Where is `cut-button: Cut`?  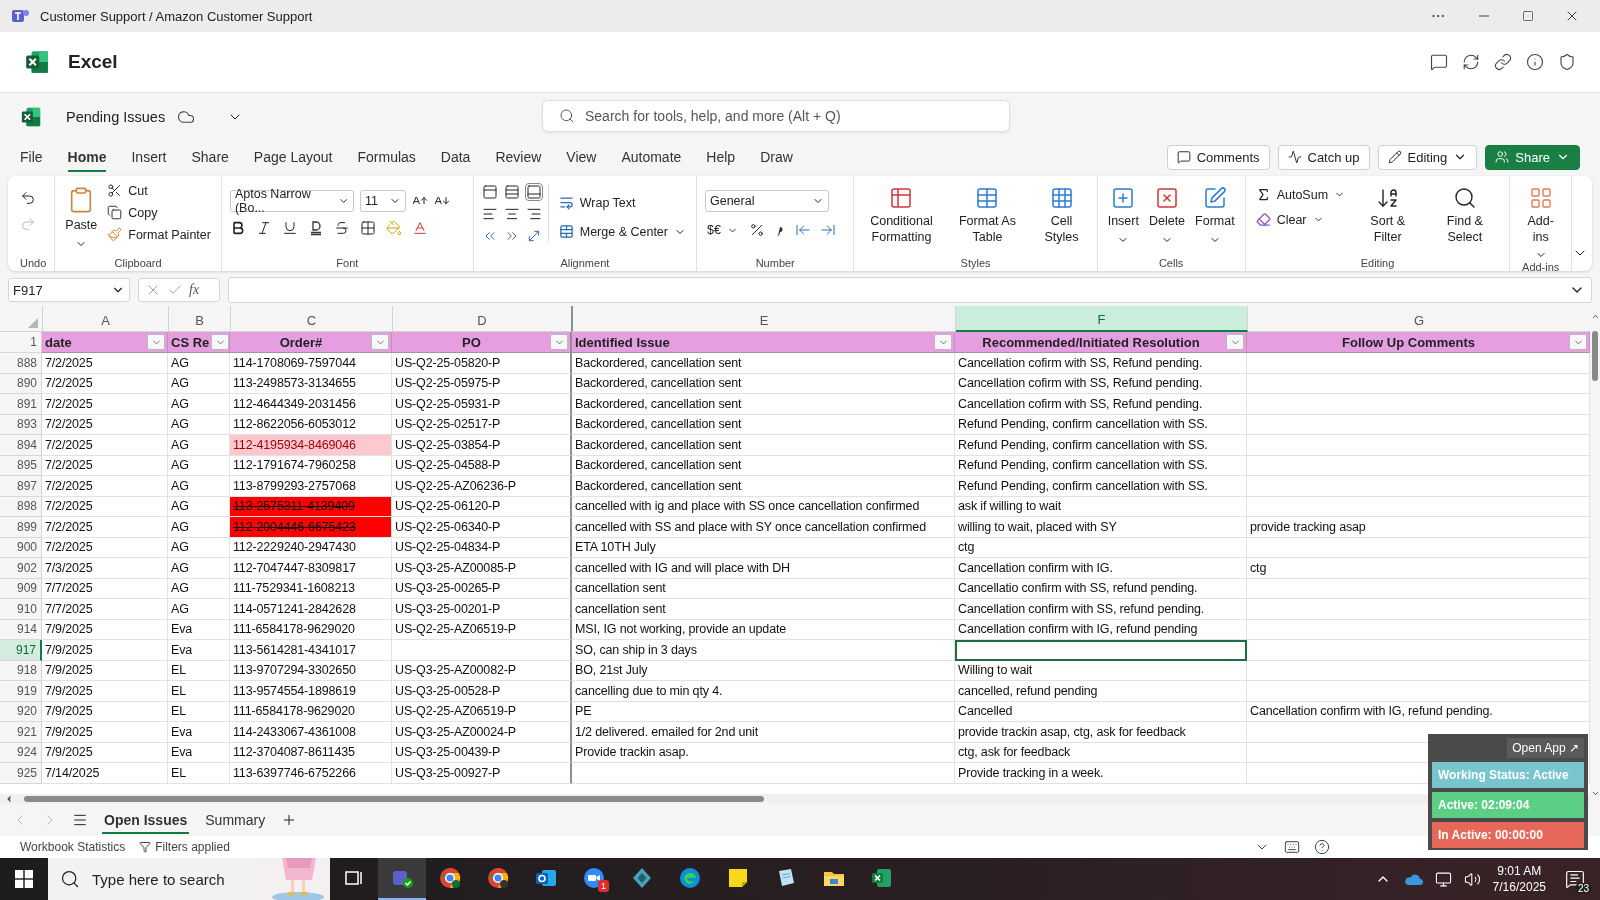 cut-button: Cut is located at coordinates (159, 190).